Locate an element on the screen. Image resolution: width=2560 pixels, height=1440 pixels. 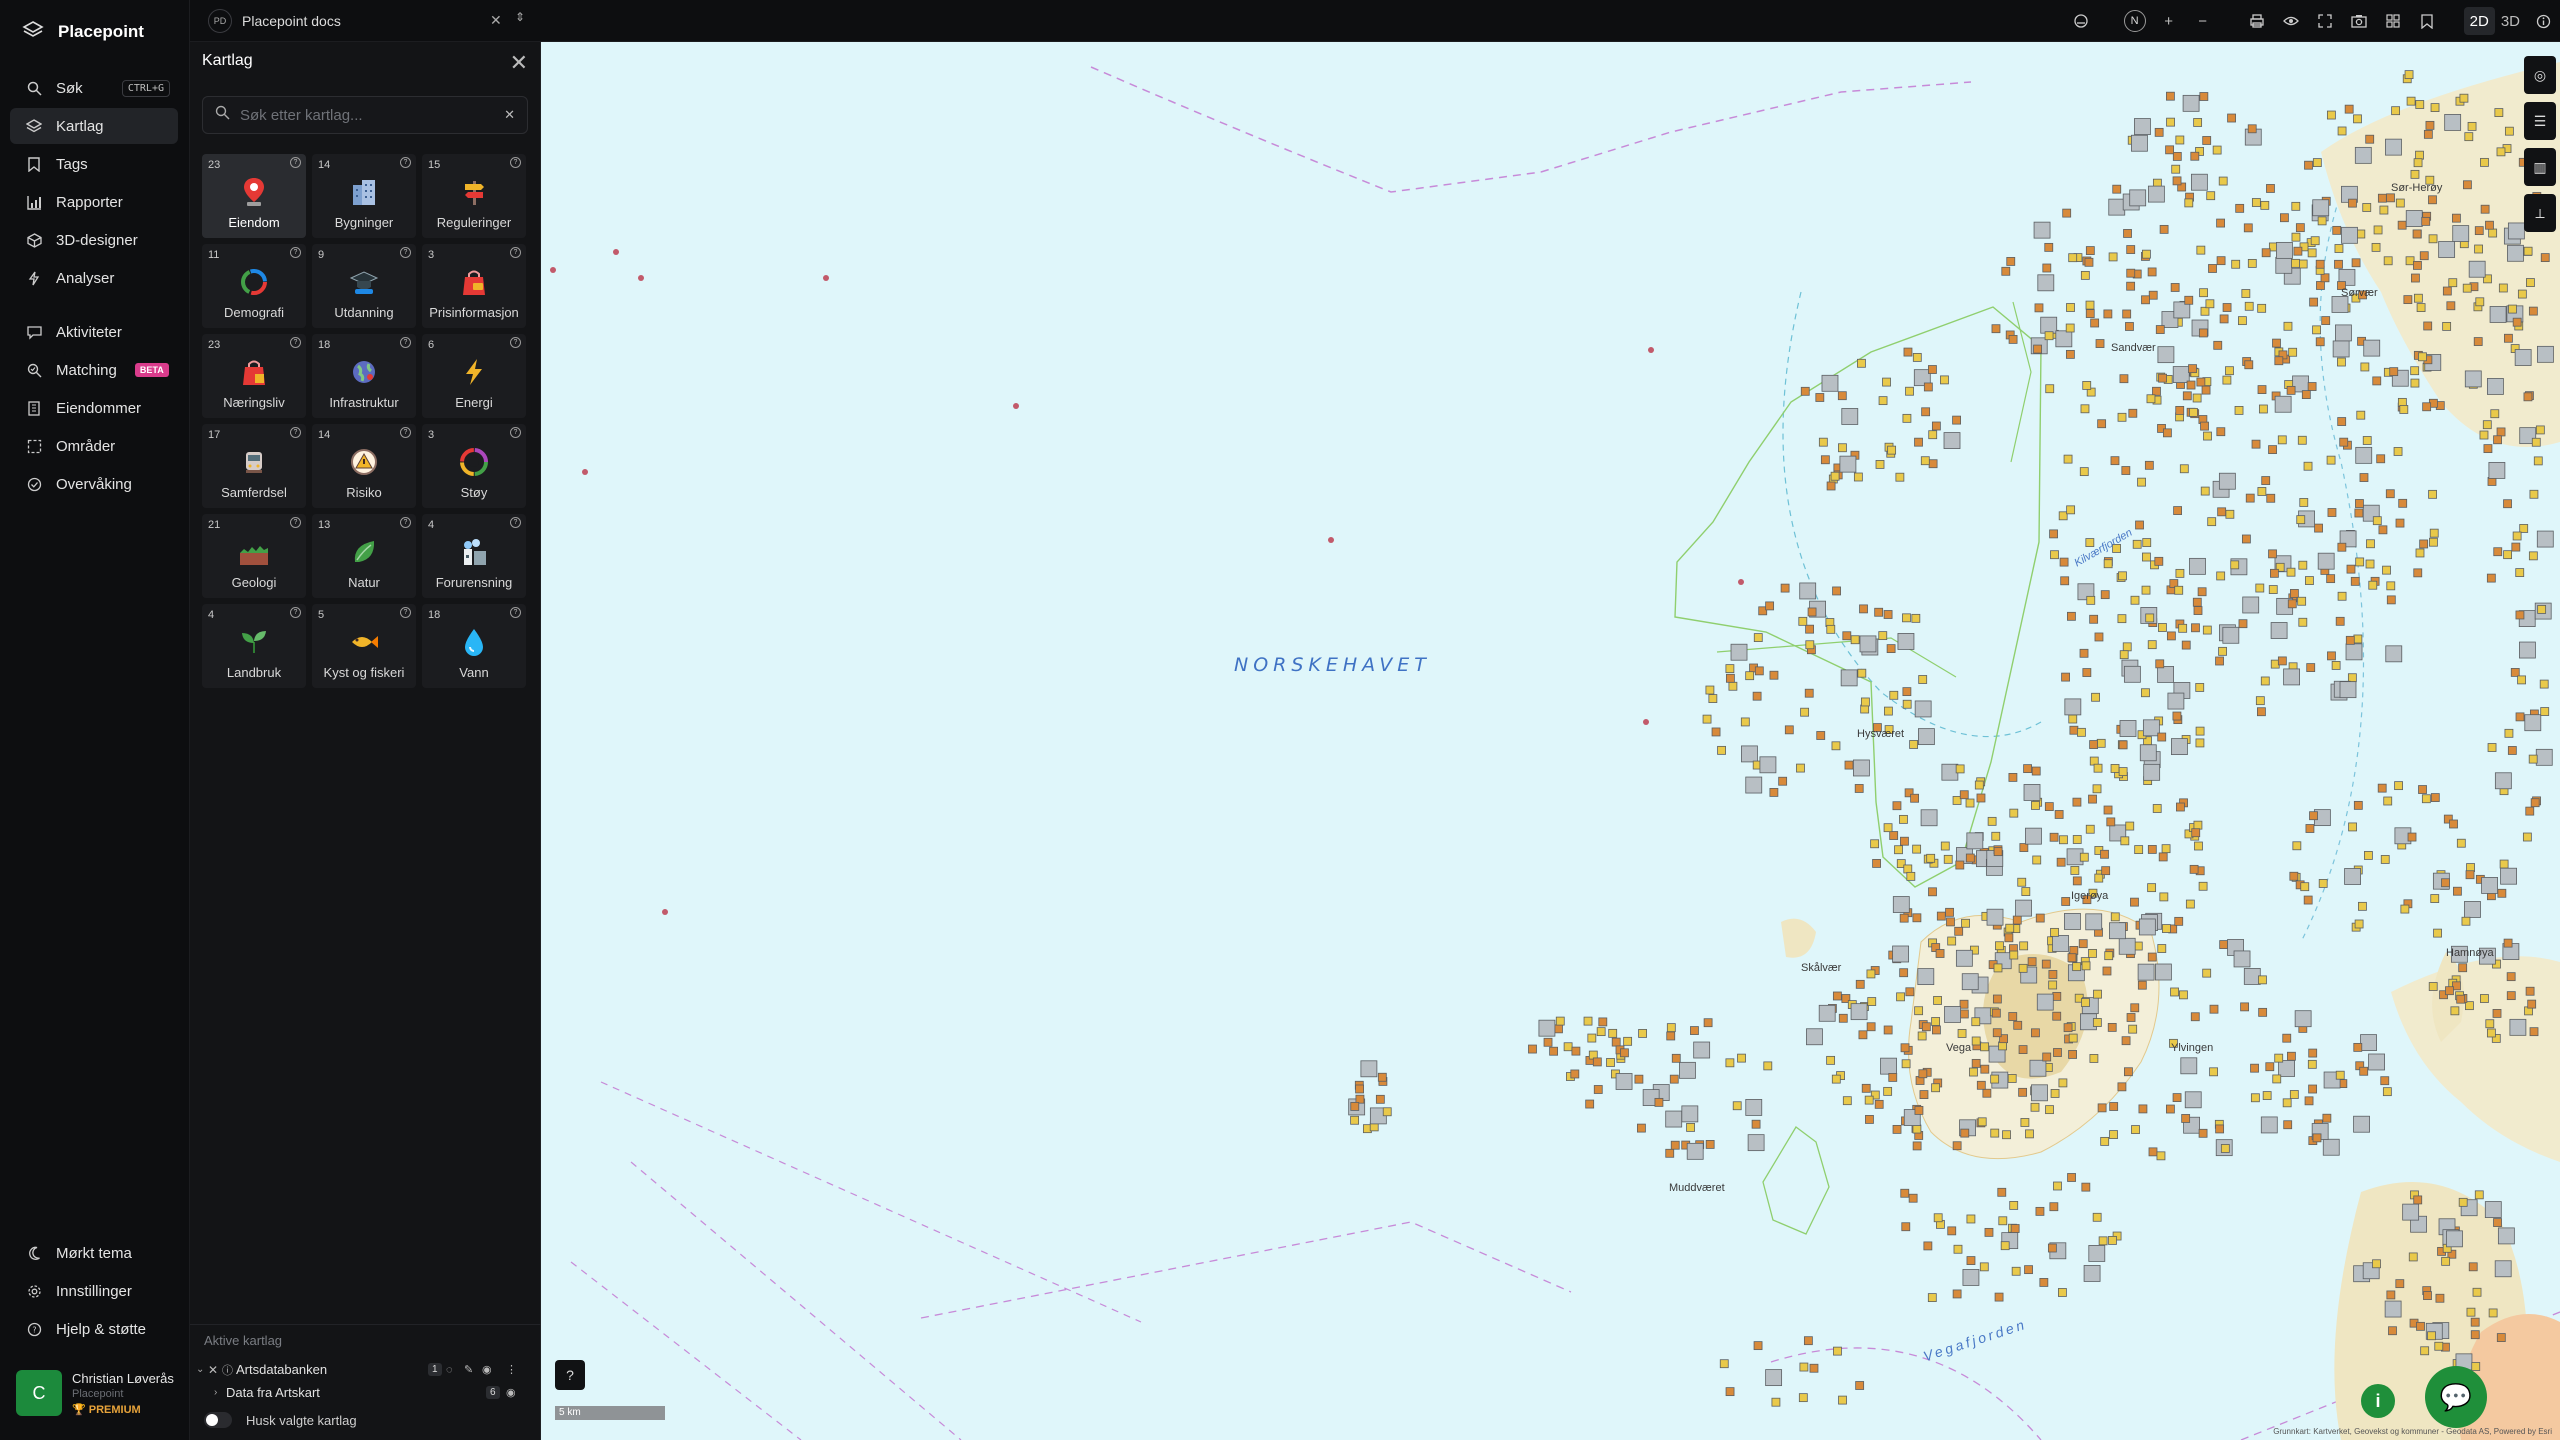
layer-tile-støy: 3? Støy is located at coordinates (474, 466).